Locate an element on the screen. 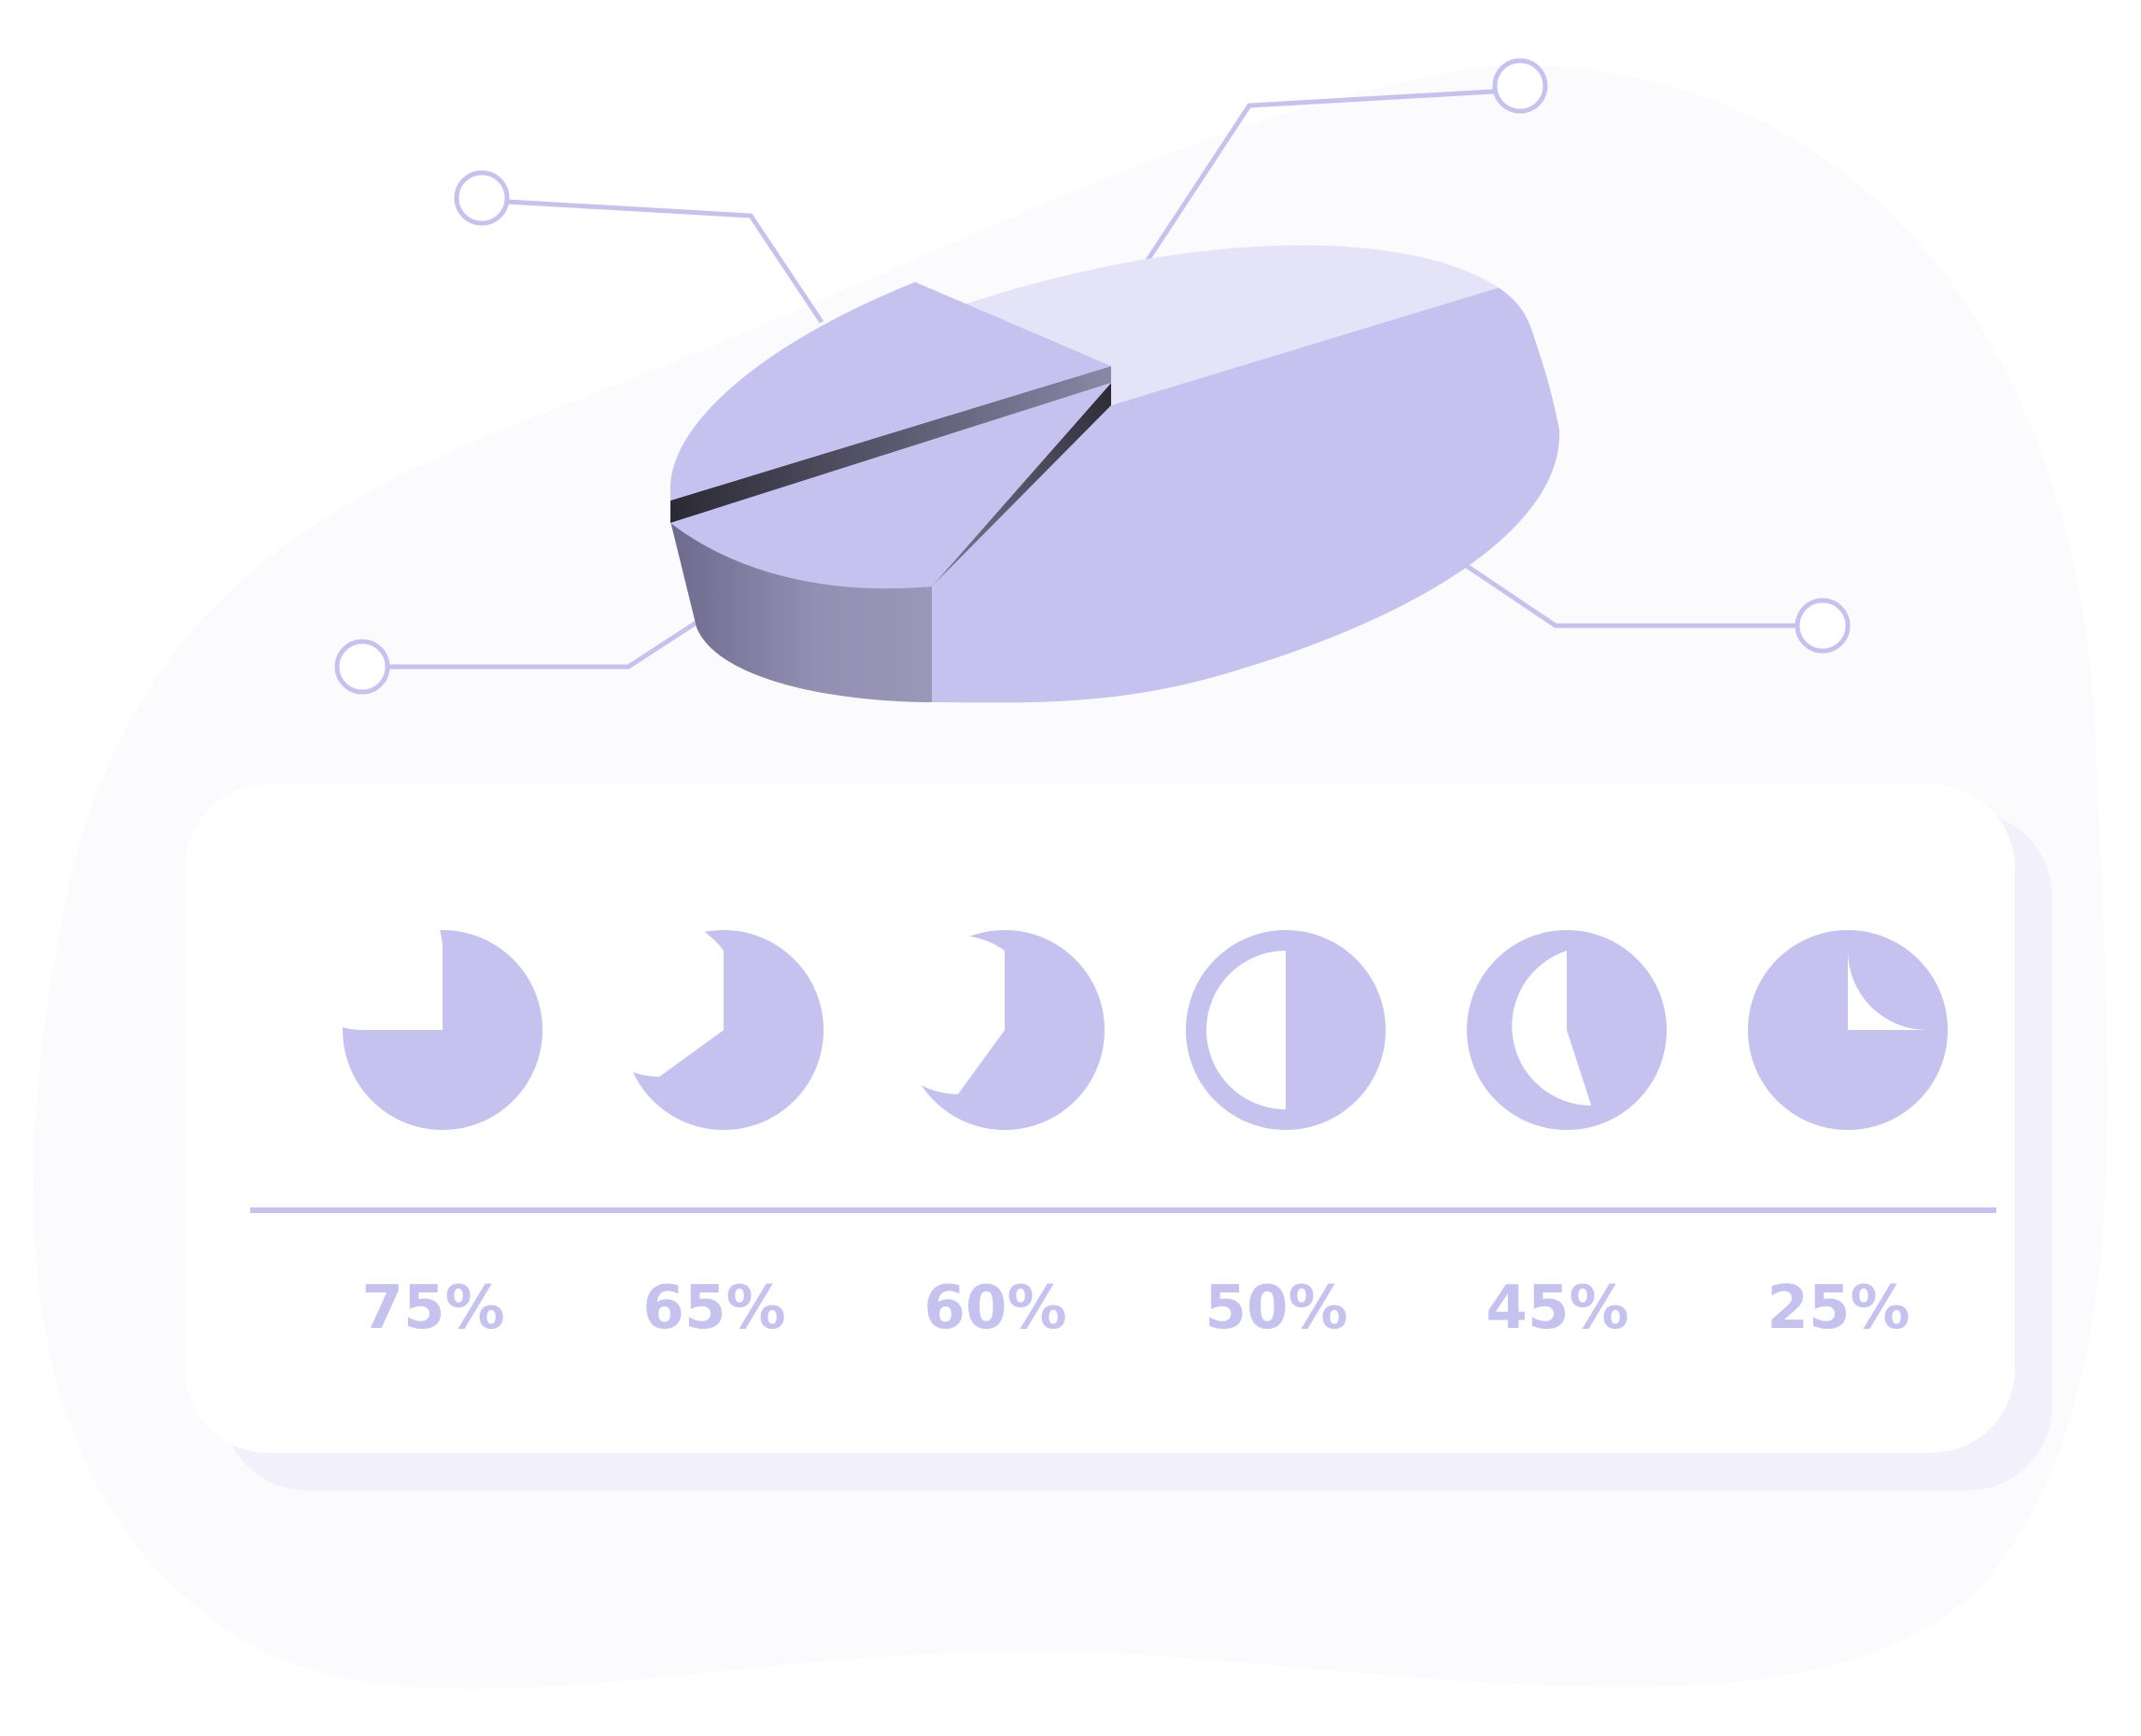 The height and width of the screenshot is (1736, 2141). dial-value-label: 45% is located at coordinates (1557, 1308).